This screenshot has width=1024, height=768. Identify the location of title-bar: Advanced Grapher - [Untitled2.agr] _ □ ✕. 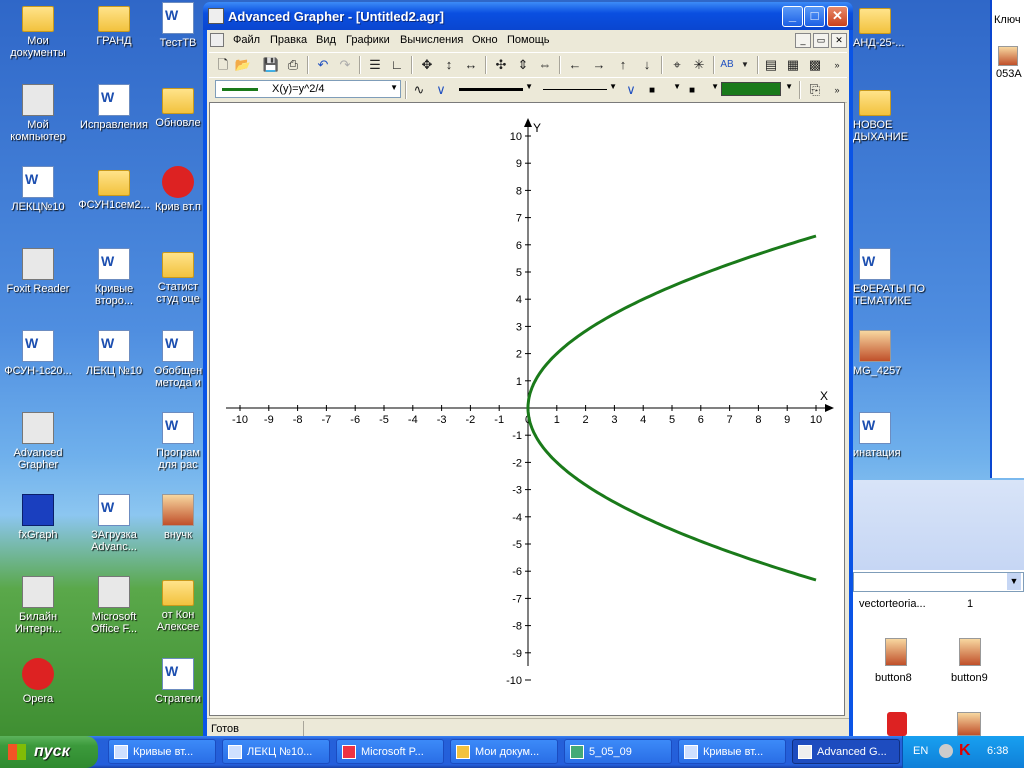
(528, 16).